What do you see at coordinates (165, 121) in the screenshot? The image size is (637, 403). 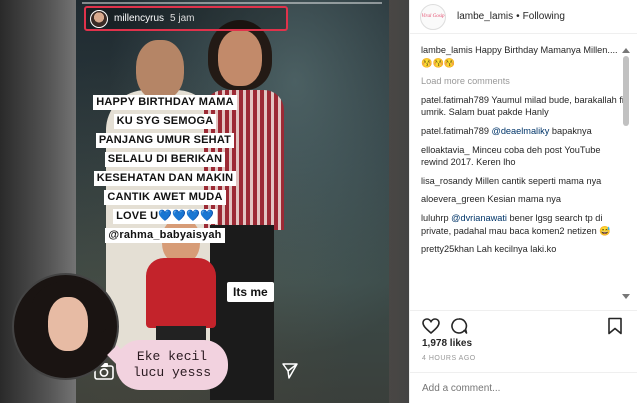 I see `caption-line: KU SYG SEMOGA` at bounding box center [165, 121].